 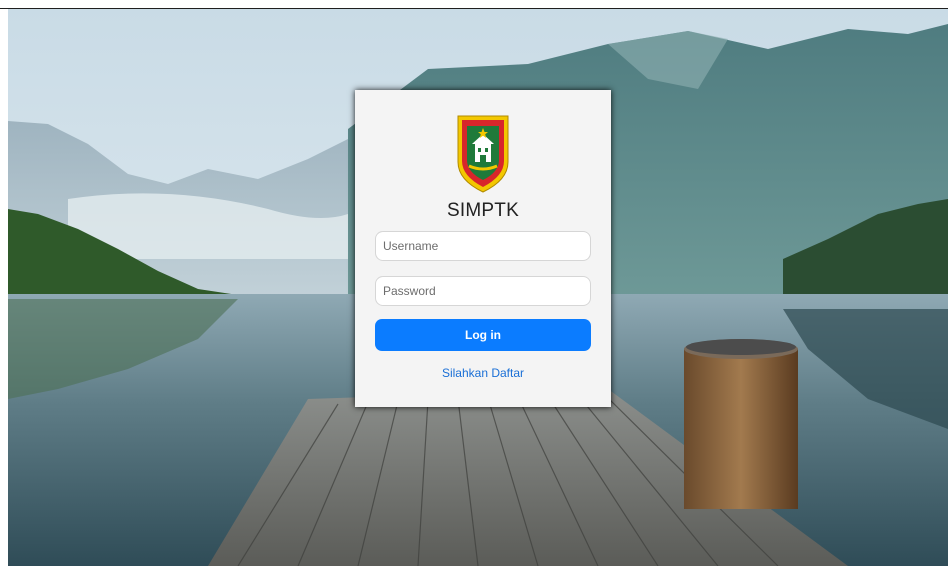 What do you see at coordinates (483, 154) in the screenshot?
I see `crest-logo` at bounding box center [483, 154].